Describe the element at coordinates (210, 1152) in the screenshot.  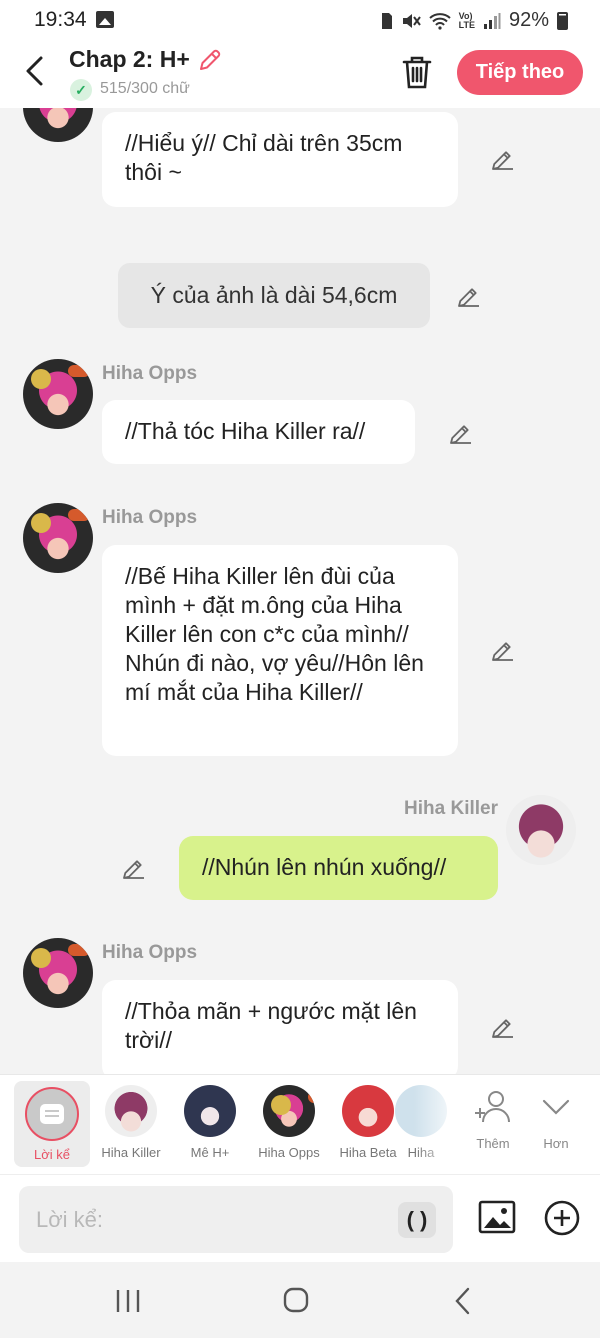
I see `character-name: Mê H+` at that location.